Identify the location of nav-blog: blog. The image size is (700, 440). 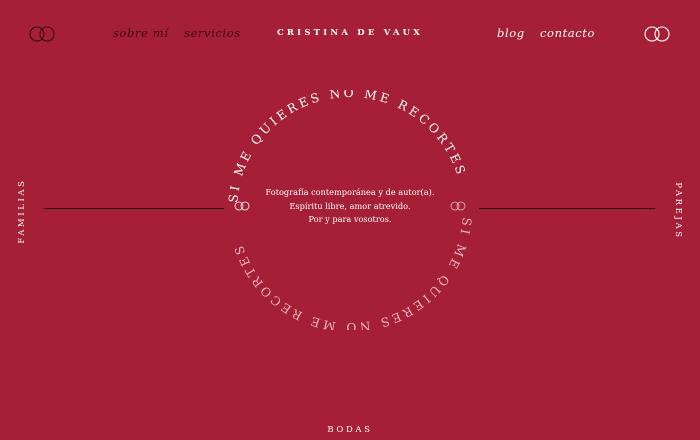
(511, 33).